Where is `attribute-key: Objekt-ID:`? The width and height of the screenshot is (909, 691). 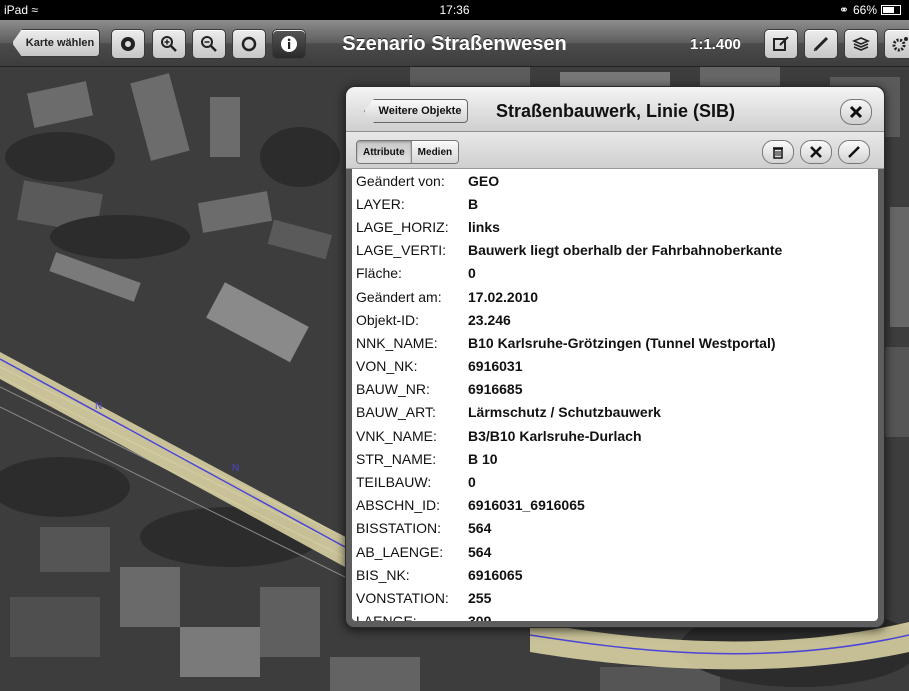
attribute-key: Objekt-ID: is located at coordinates (388, 319).